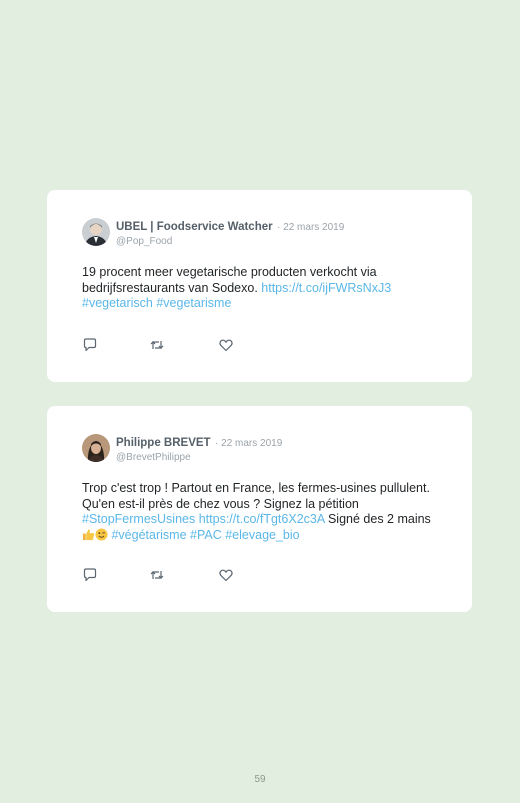 The width and height of the screenshot is (520, 803). I want to click on hashtag: #vegetarisme, so click(193, 303).